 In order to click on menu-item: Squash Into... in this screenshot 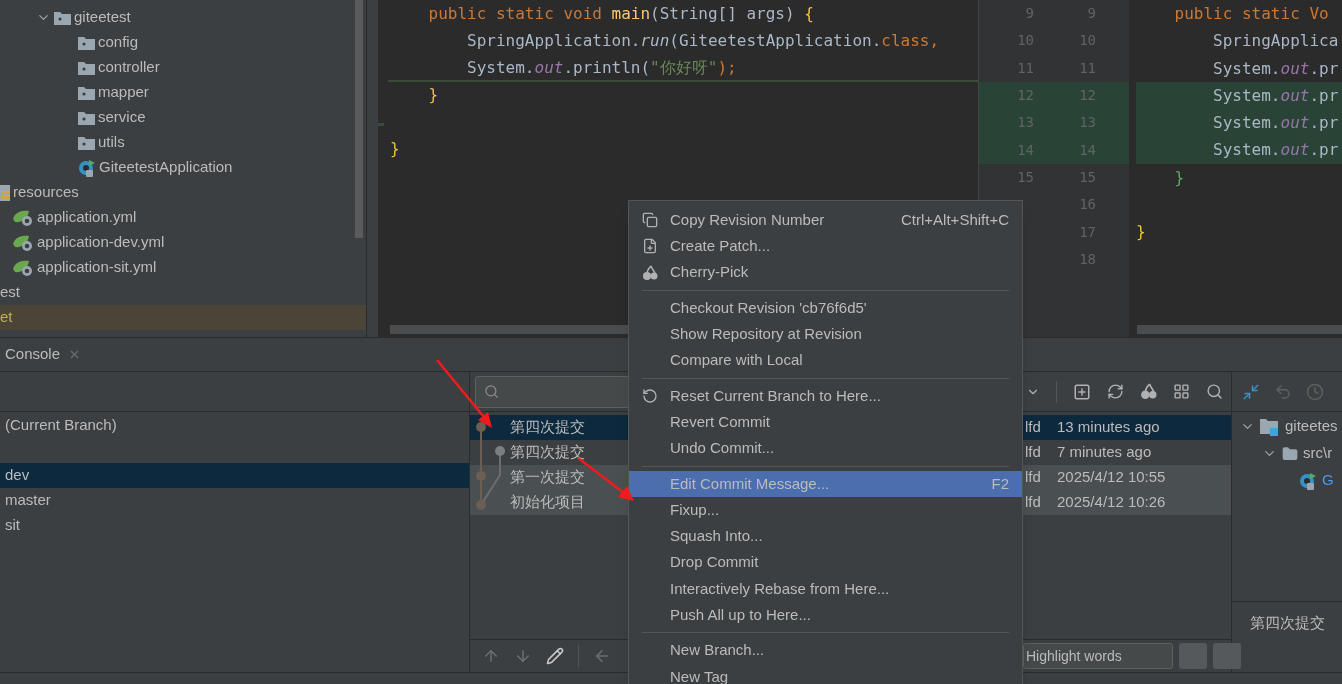, I will do `click(825, 536)`.